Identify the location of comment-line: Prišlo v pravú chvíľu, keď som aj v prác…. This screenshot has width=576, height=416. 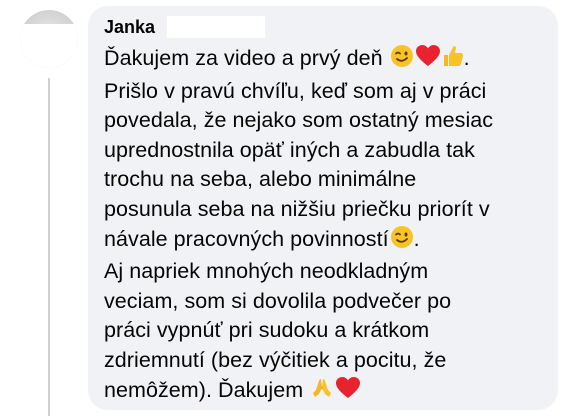
(295, 90).